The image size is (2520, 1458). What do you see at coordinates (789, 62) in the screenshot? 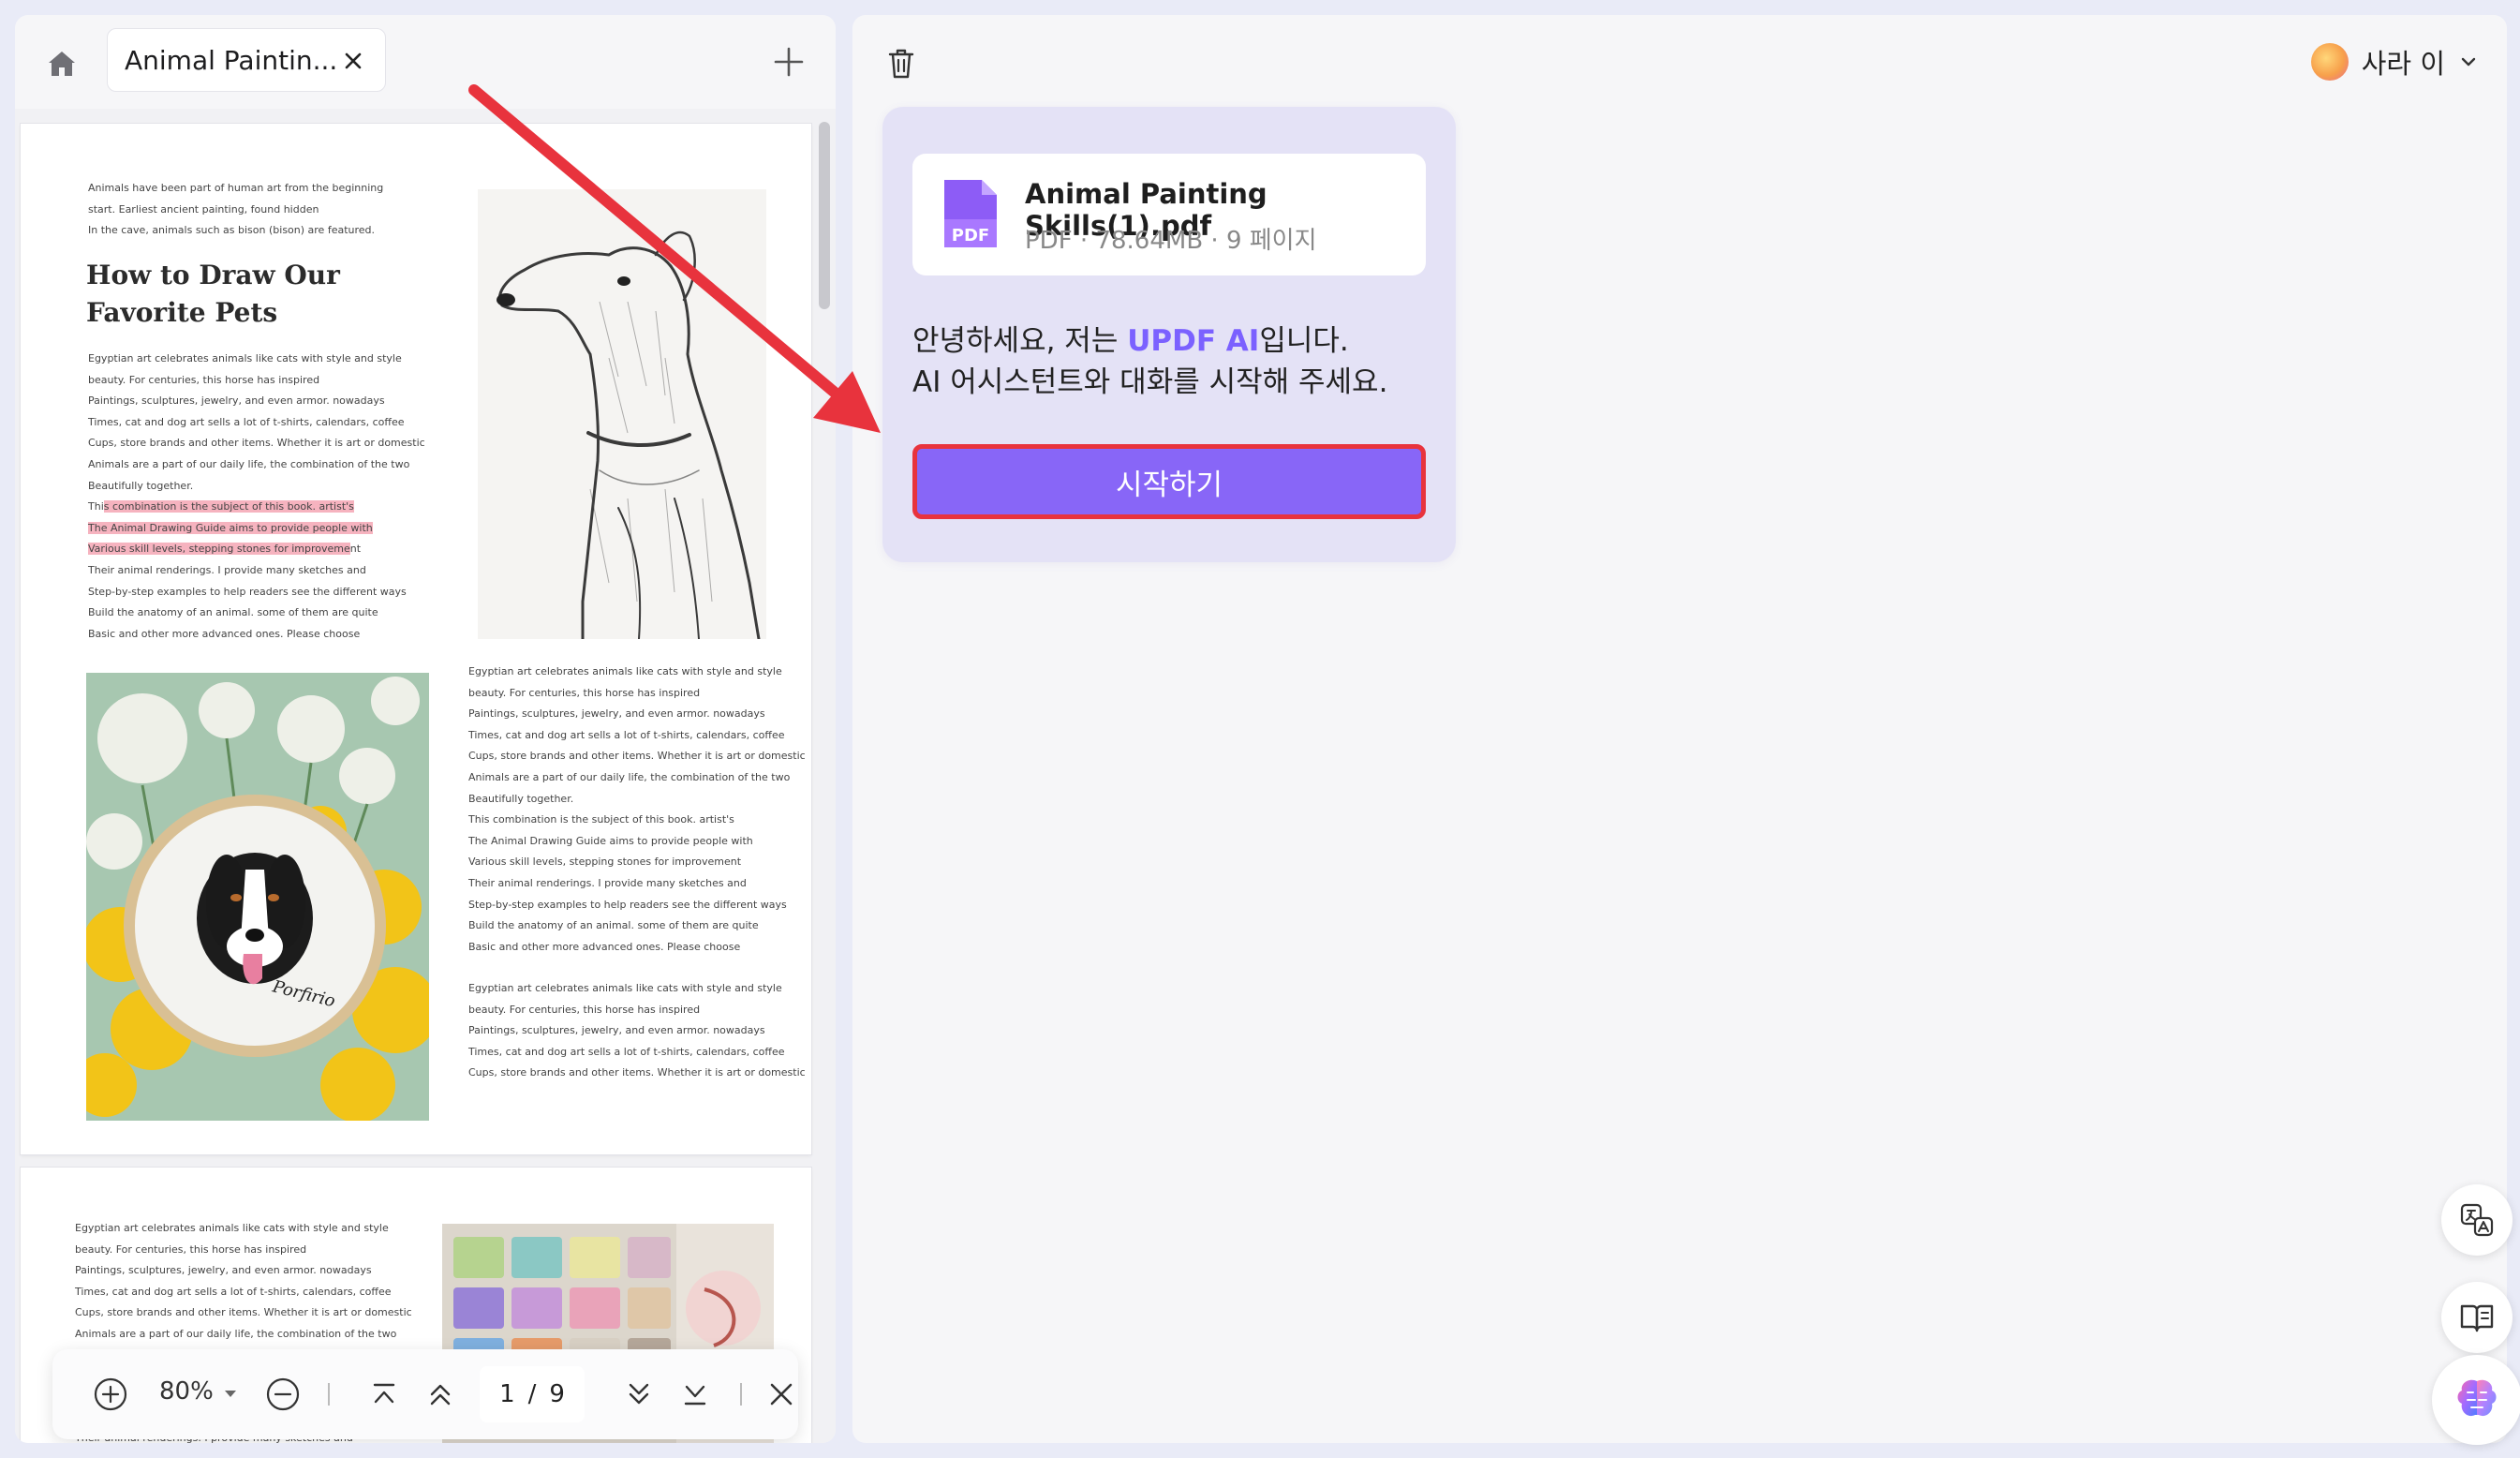
I see `plus-icon` at bounding box center [789, 62].